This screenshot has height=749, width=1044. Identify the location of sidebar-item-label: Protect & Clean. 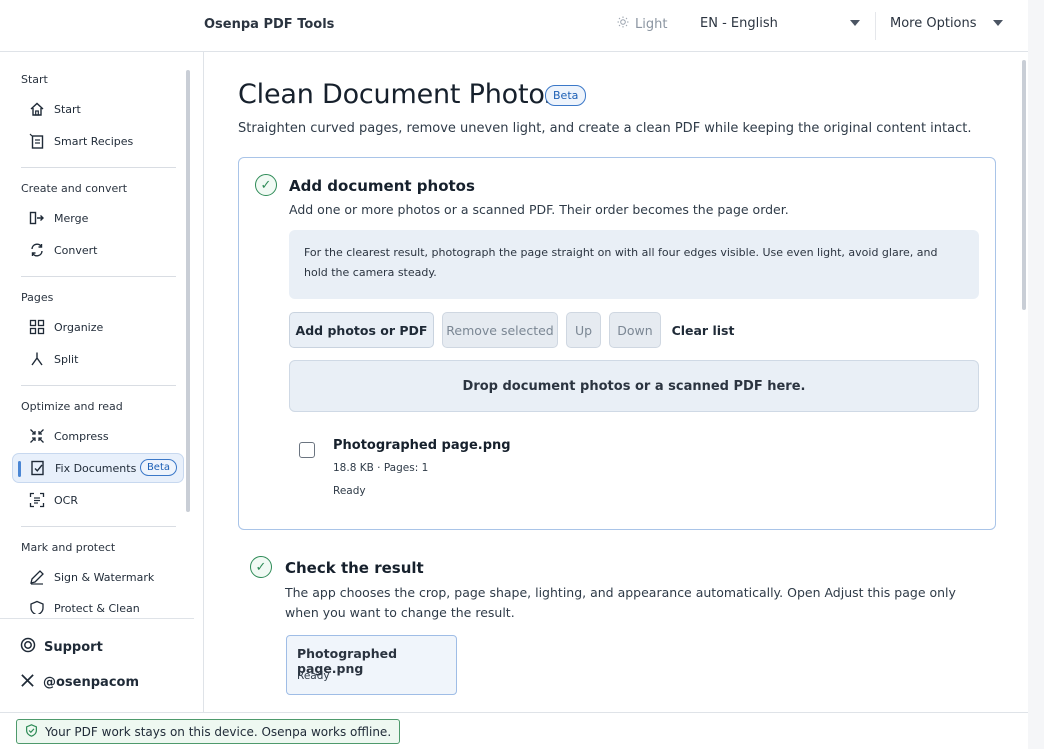
(97, 608).